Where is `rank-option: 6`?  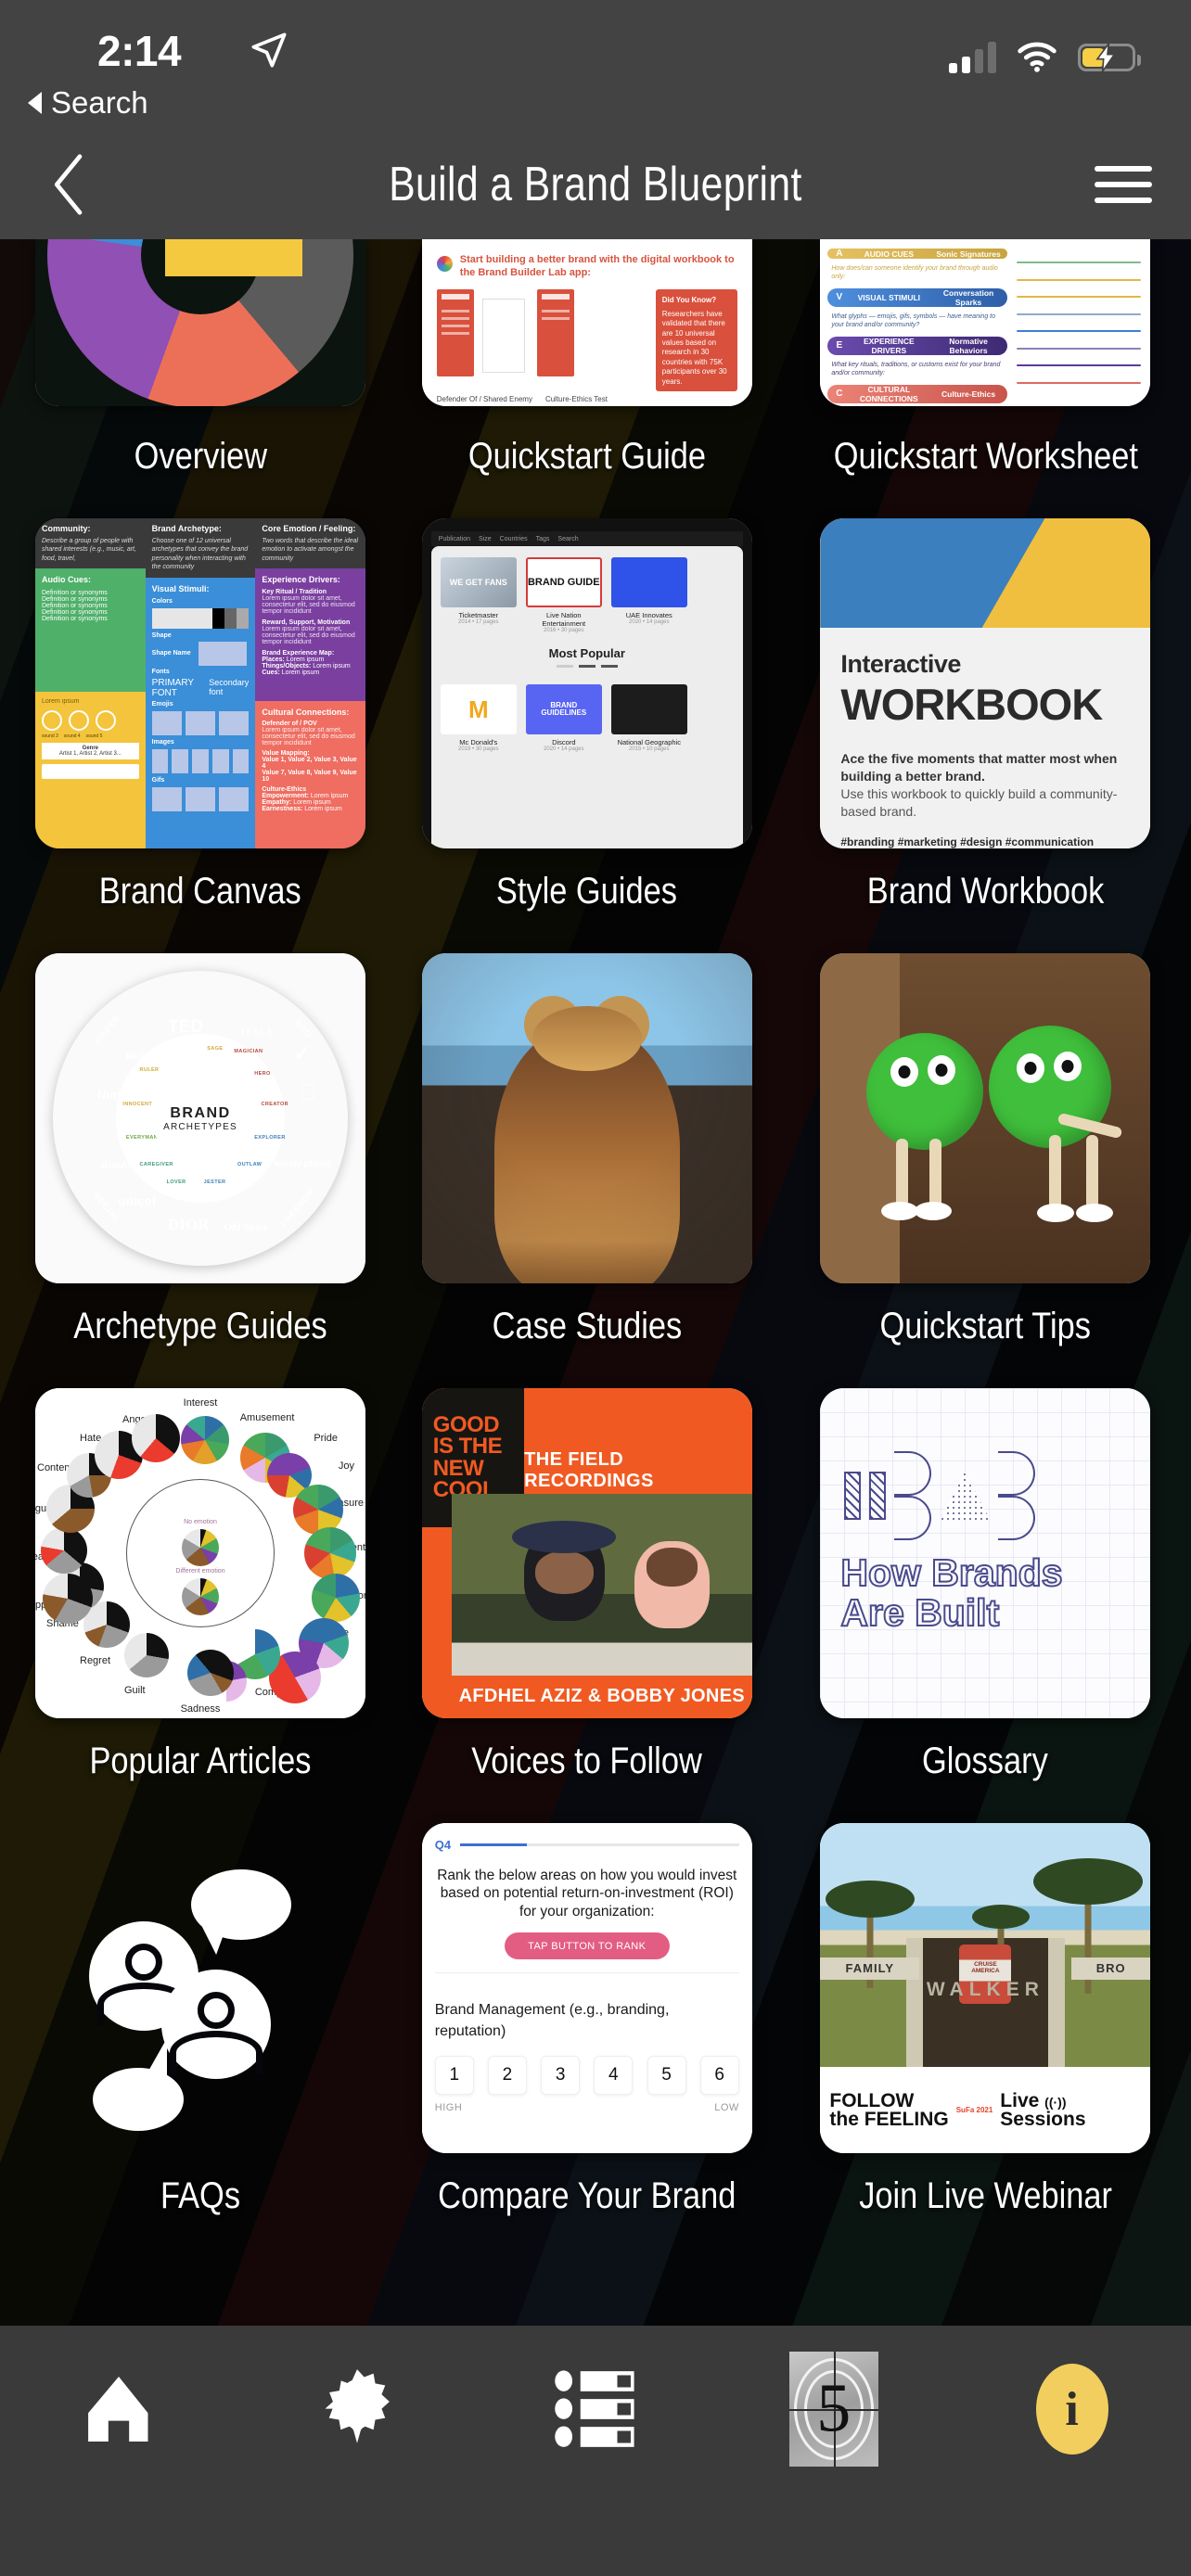
rank-option: 6 is located at coordinates (719, 2075).